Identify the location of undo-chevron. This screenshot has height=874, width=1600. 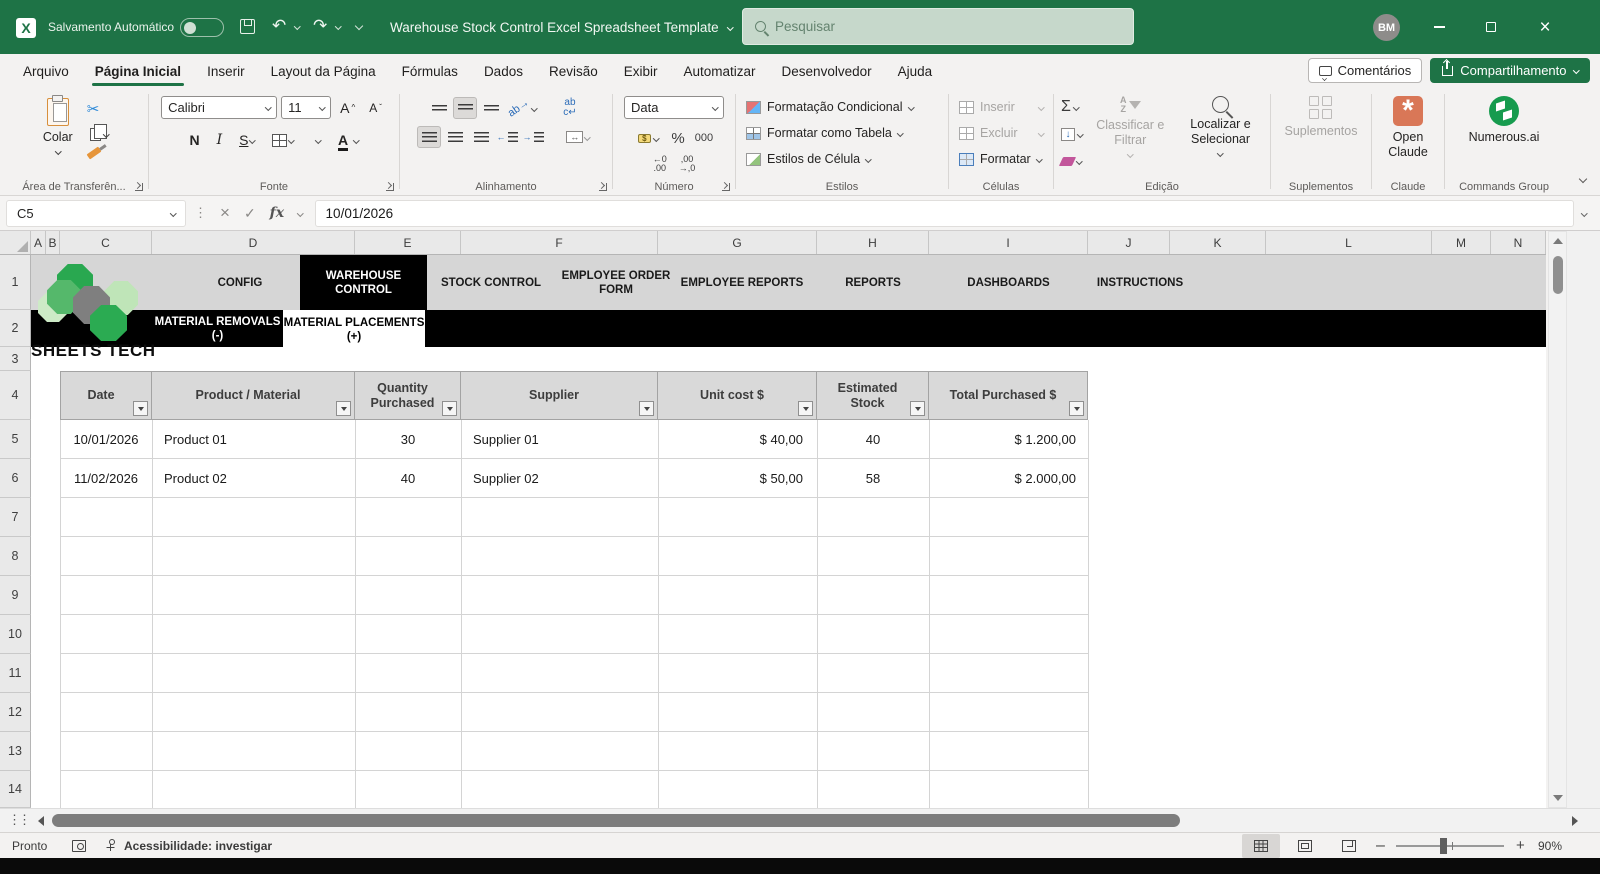
(297, 26).